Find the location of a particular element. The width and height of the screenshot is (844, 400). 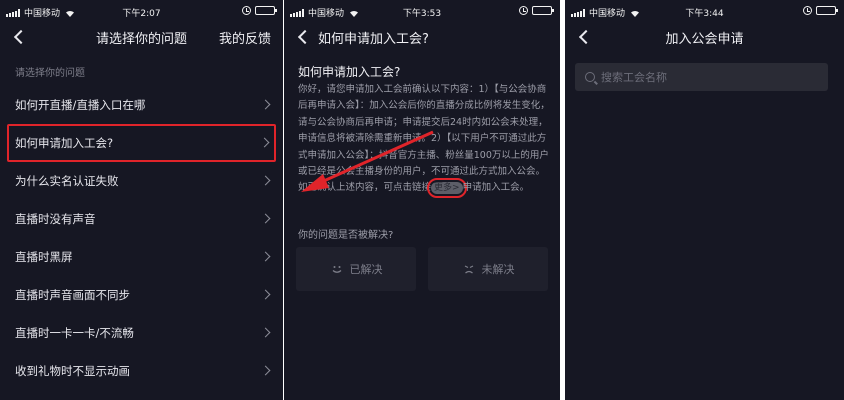

nav-bar: 如何申请加入工会? is located at coordinates (422, 37).